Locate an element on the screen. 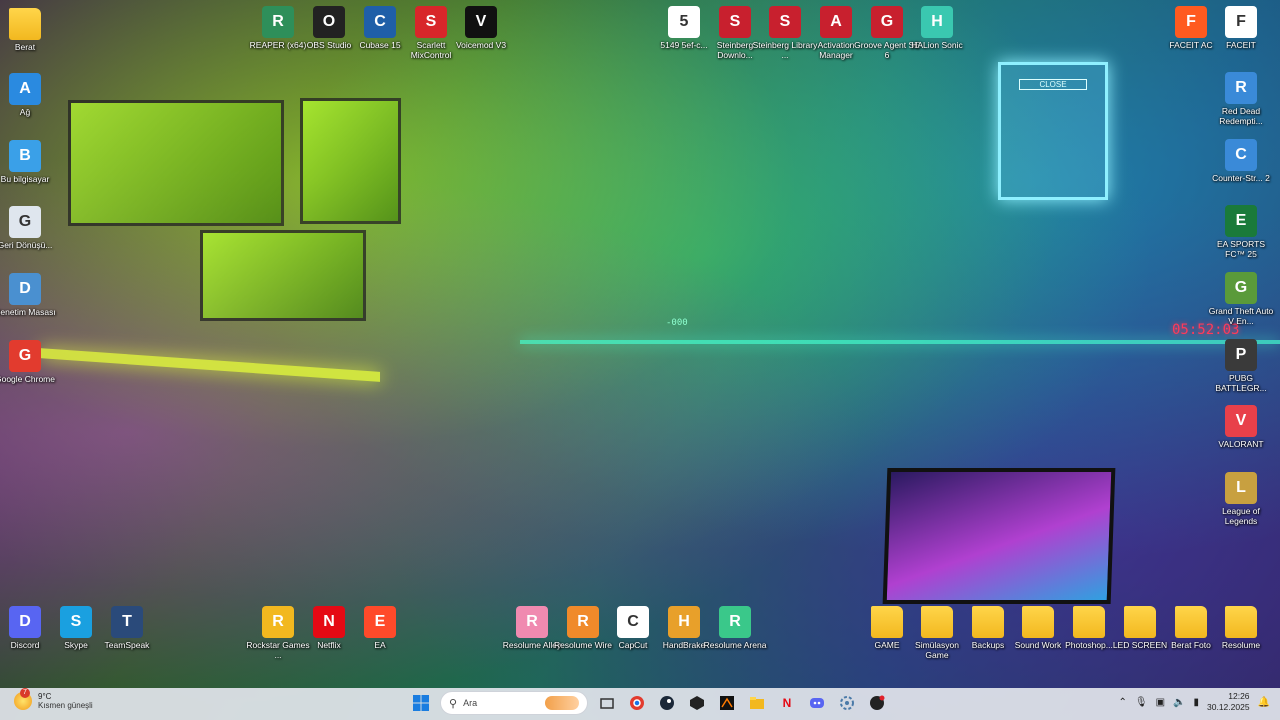 The image size is (1280, 720). web-shortcut-icon: R is located at coordinates (1241, 88).